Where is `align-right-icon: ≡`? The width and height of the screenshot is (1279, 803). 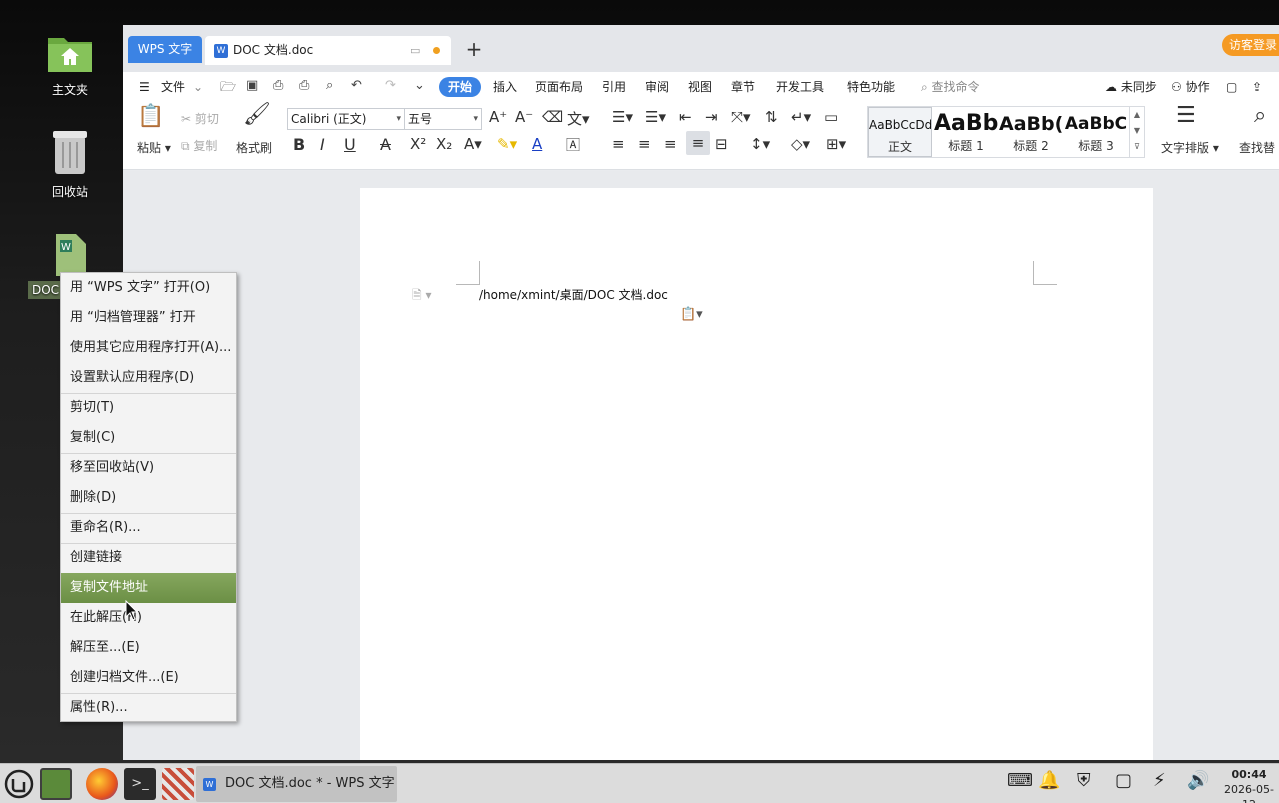
align-right-icon: ≡ is located at coordinates (670, 144).